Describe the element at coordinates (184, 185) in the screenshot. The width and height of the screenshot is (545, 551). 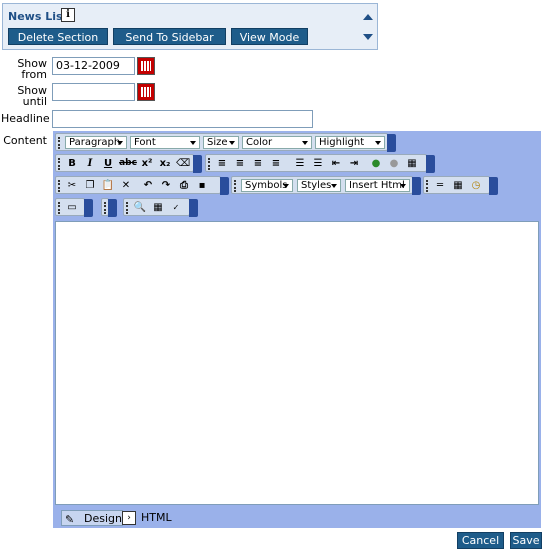
I see `print-icon: ⎙` at that location.